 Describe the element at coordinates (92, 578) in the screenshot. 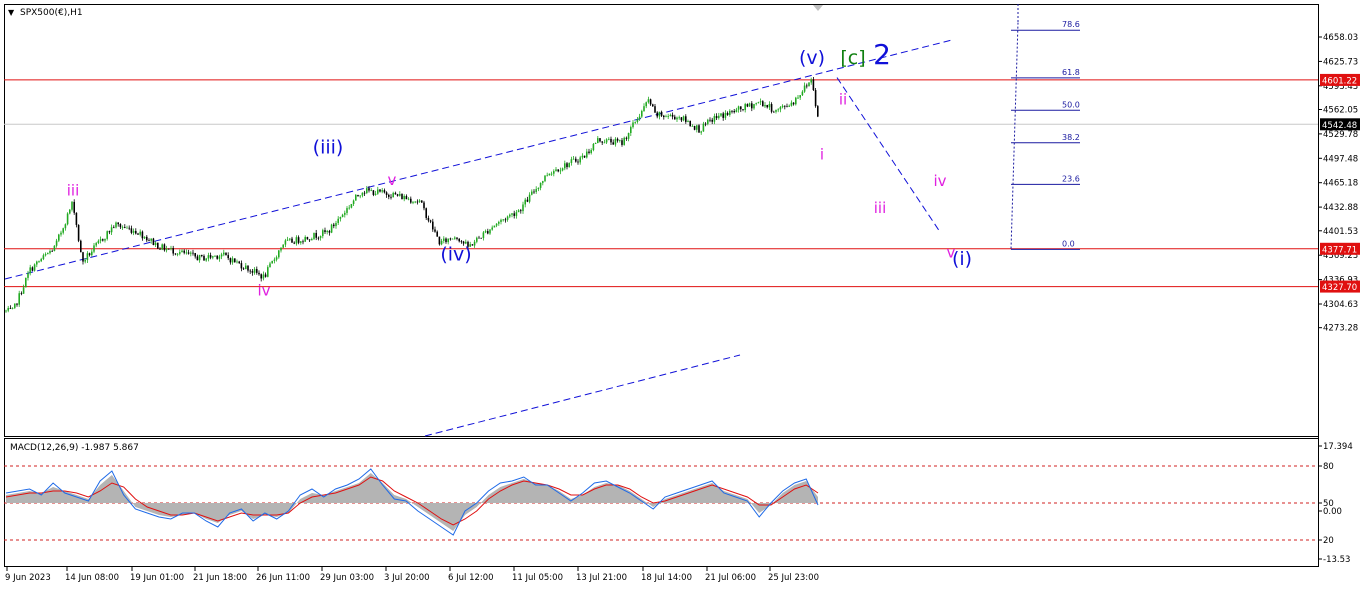

I see `time-tick-label: 14 Jun 08:00` at that location.